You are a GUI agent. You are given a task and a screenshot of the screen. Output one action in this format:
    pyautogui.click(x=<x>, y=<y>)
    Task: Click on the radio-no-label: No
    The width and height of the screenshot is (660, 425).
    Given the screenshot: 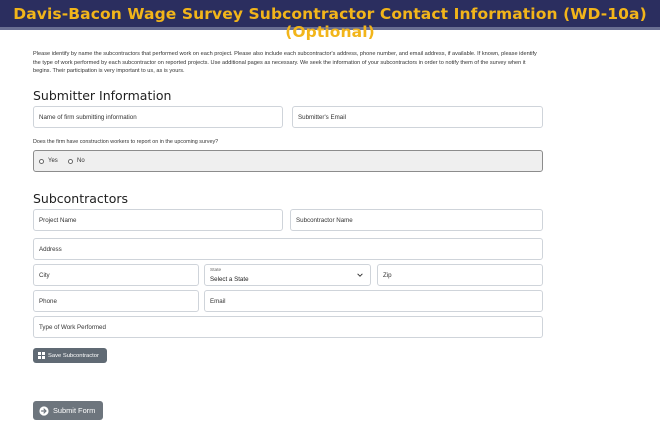 What is the action you would take?
    pyautogui.click(x=81, y=161)
    